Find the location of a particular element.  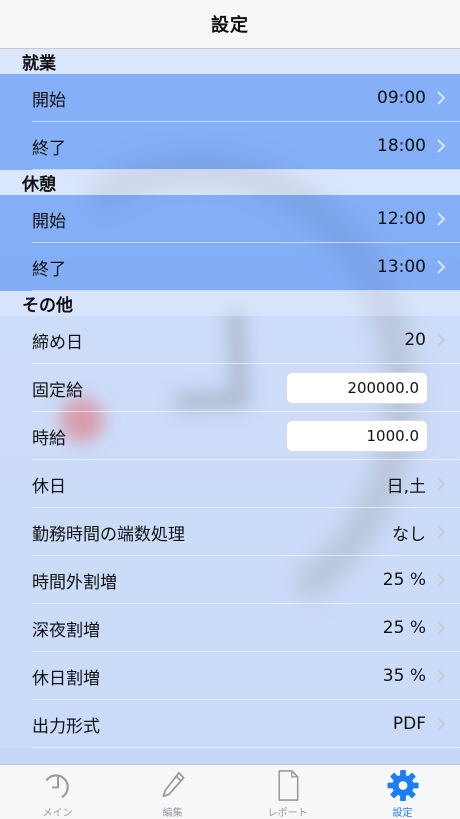

tab-report: レポート is located at coordinates (287, 792).